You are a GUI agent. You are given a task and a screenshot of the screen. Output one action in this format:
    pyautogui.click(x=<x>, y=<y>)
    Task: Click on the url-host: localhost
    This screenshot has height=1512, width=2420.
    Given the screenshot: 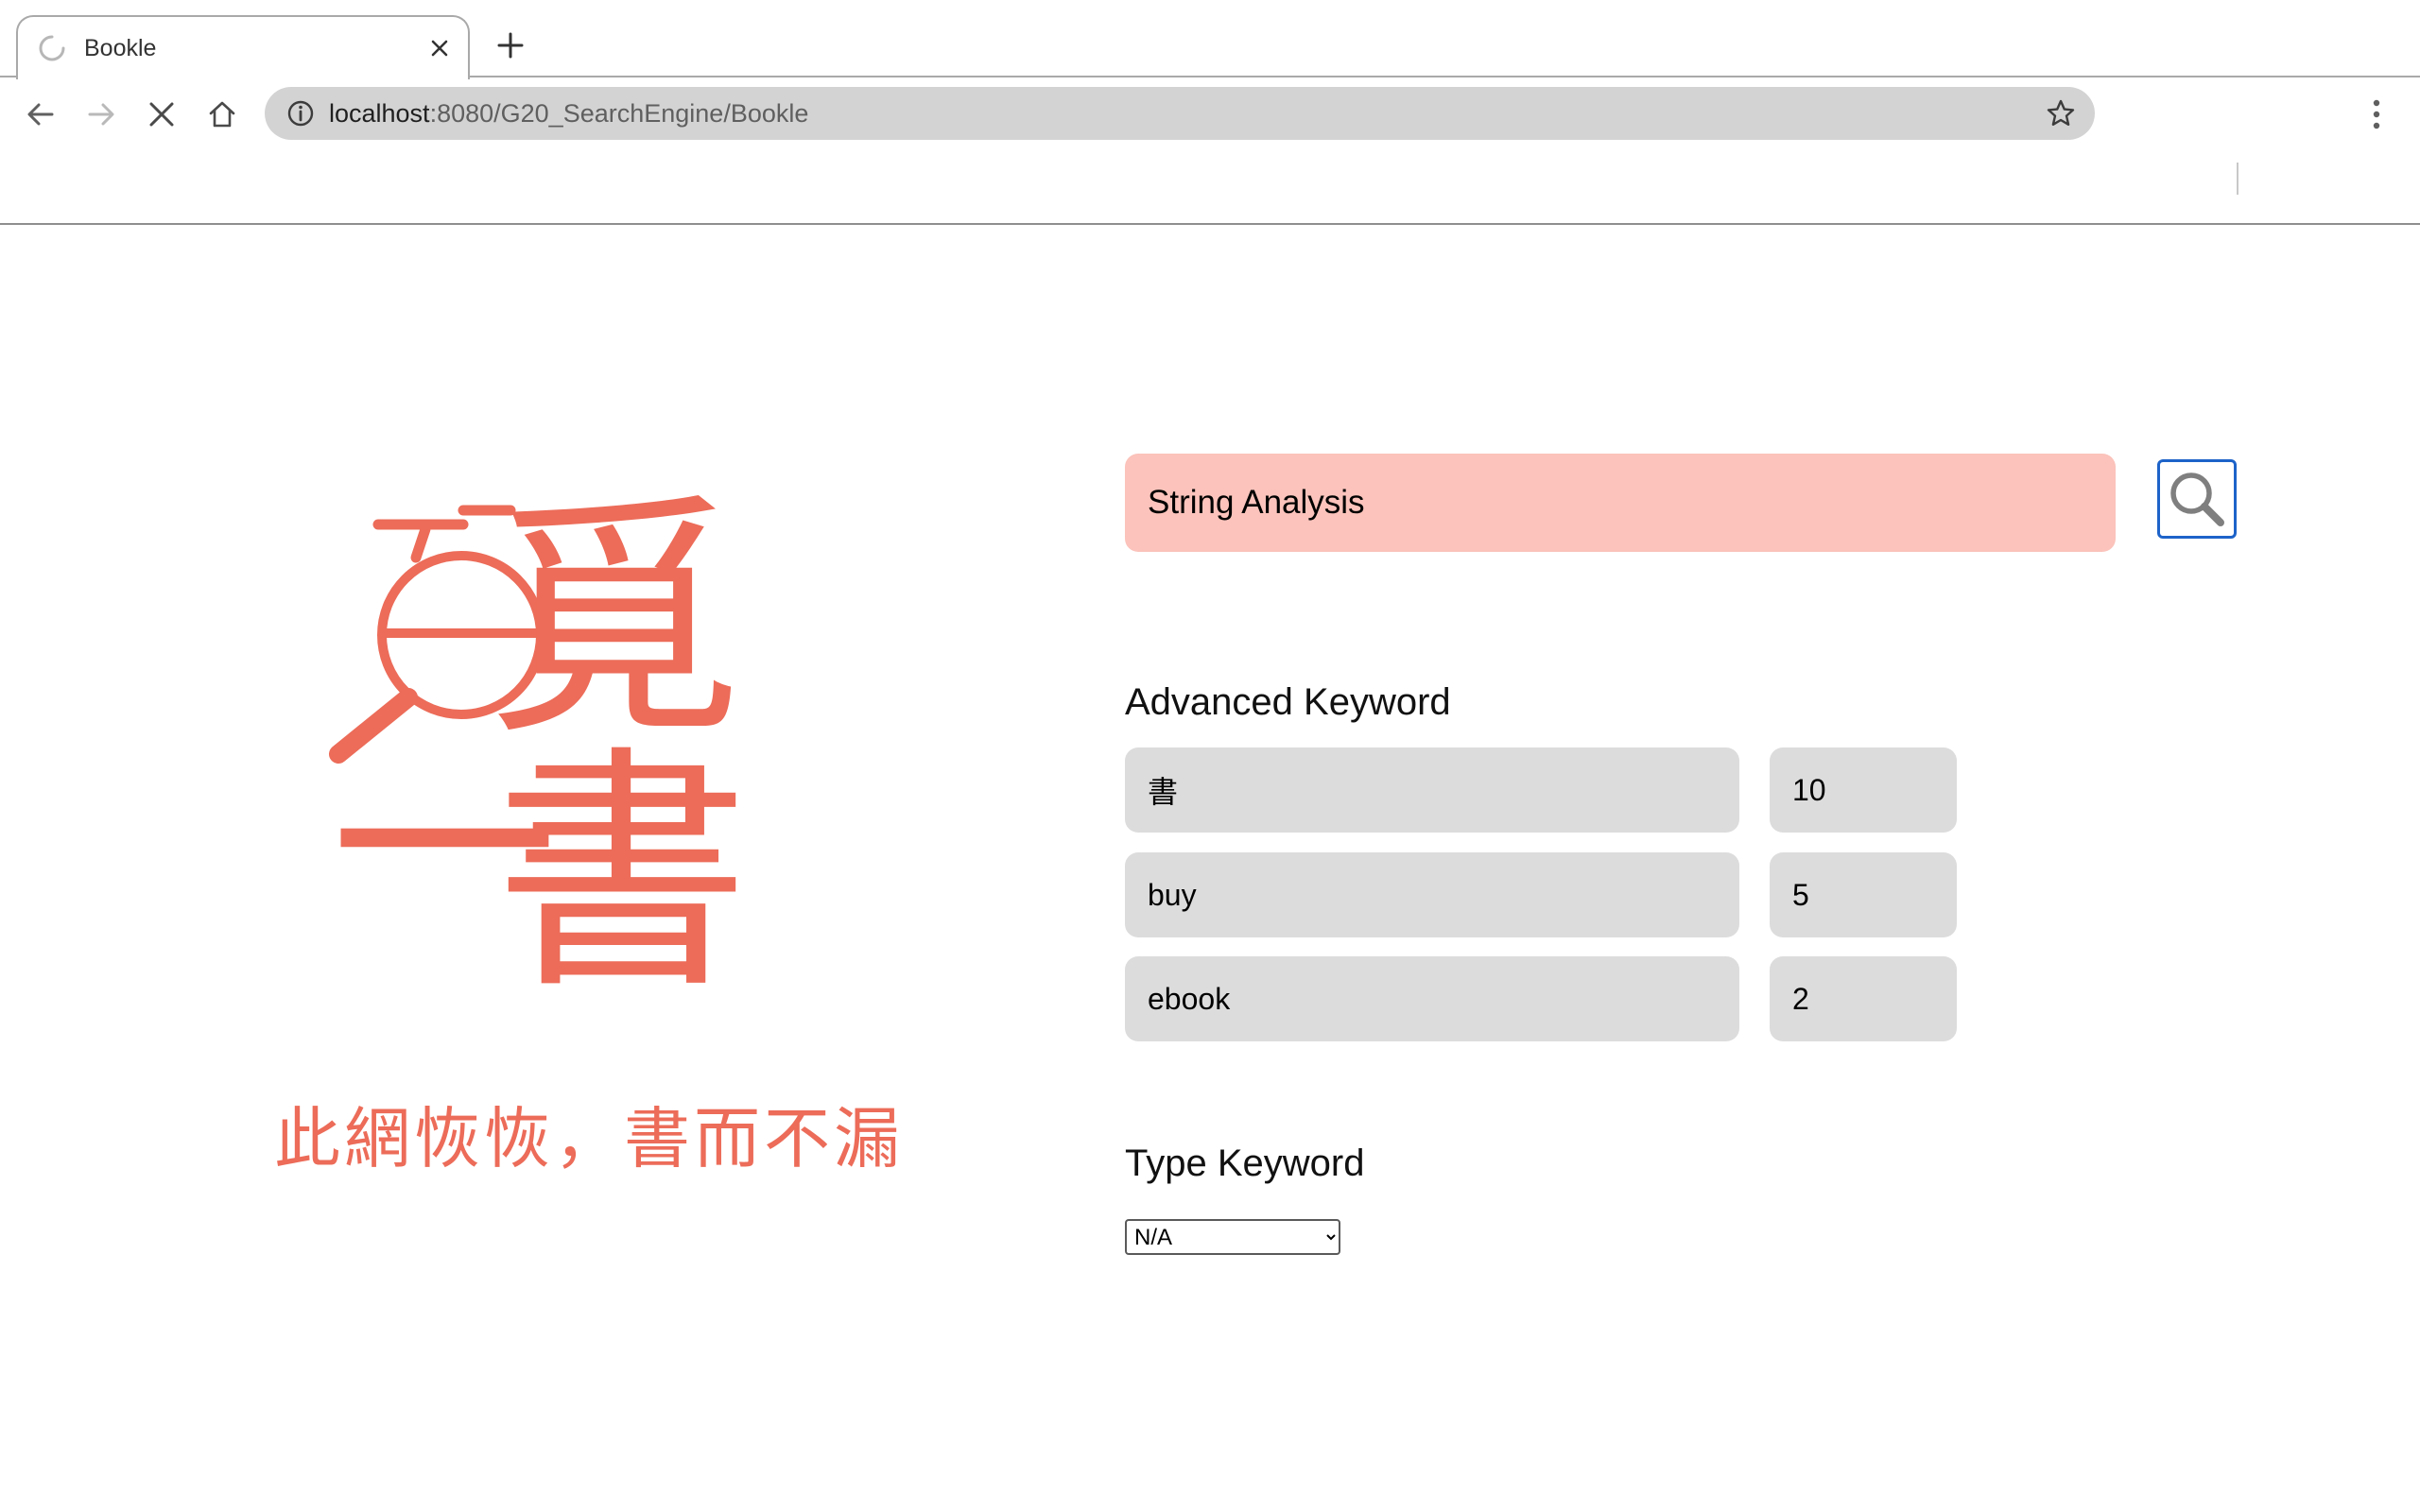 What is the action you would take?
    pyautogui.click(x=379, y=113)
    